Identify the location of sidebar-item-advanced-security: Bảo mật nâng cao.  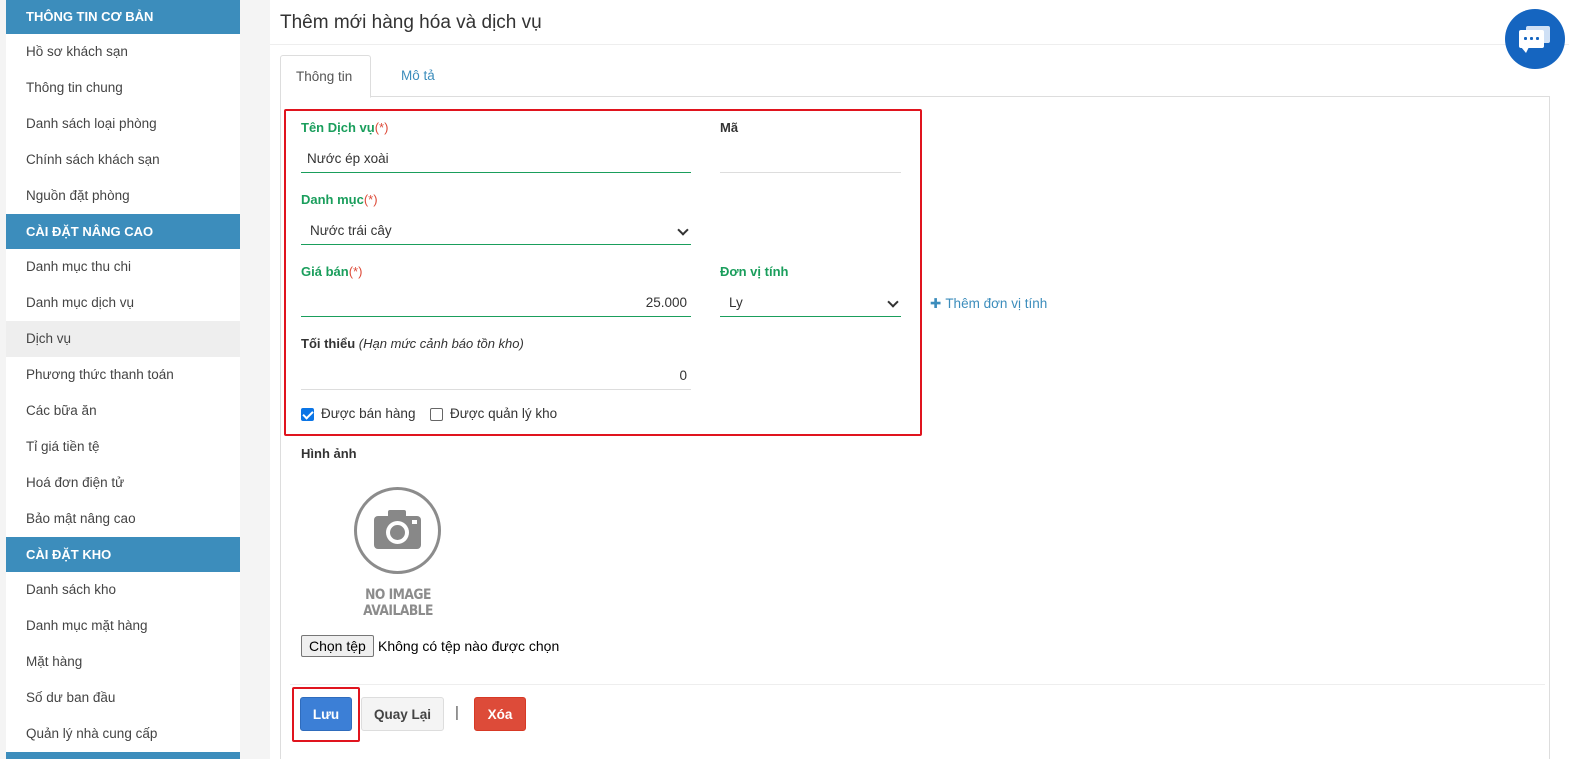
(123, 519).